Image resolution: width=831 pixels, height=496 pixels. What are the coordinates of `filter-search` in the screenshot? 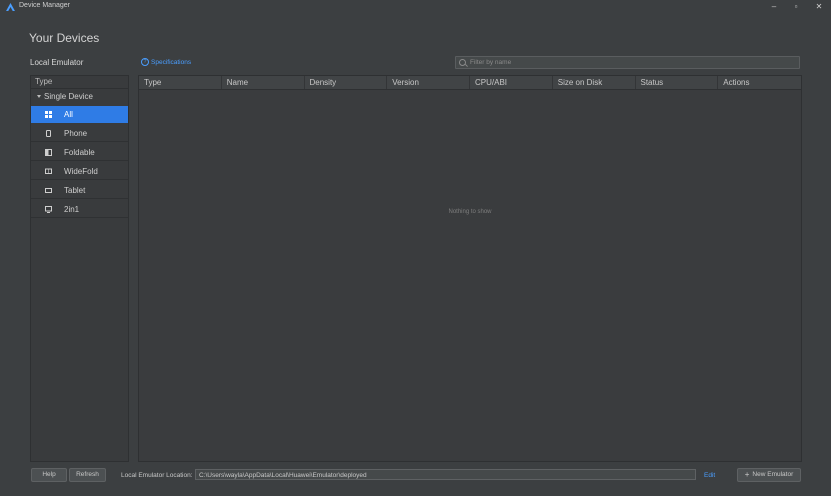 It's located at (627, 62).